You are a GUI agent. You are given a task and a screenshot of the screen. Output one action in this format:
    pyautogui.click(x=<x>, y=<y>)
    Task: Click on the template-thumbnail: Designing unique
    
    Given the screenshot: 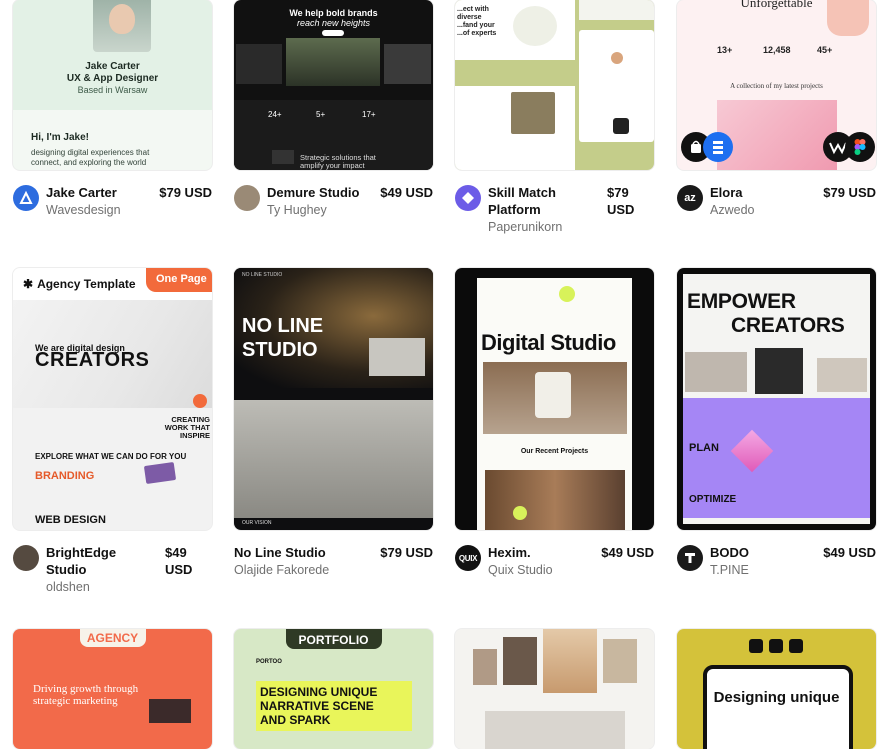 What is the action you would take?
    pyautogui.click(x=776, y=689)
    